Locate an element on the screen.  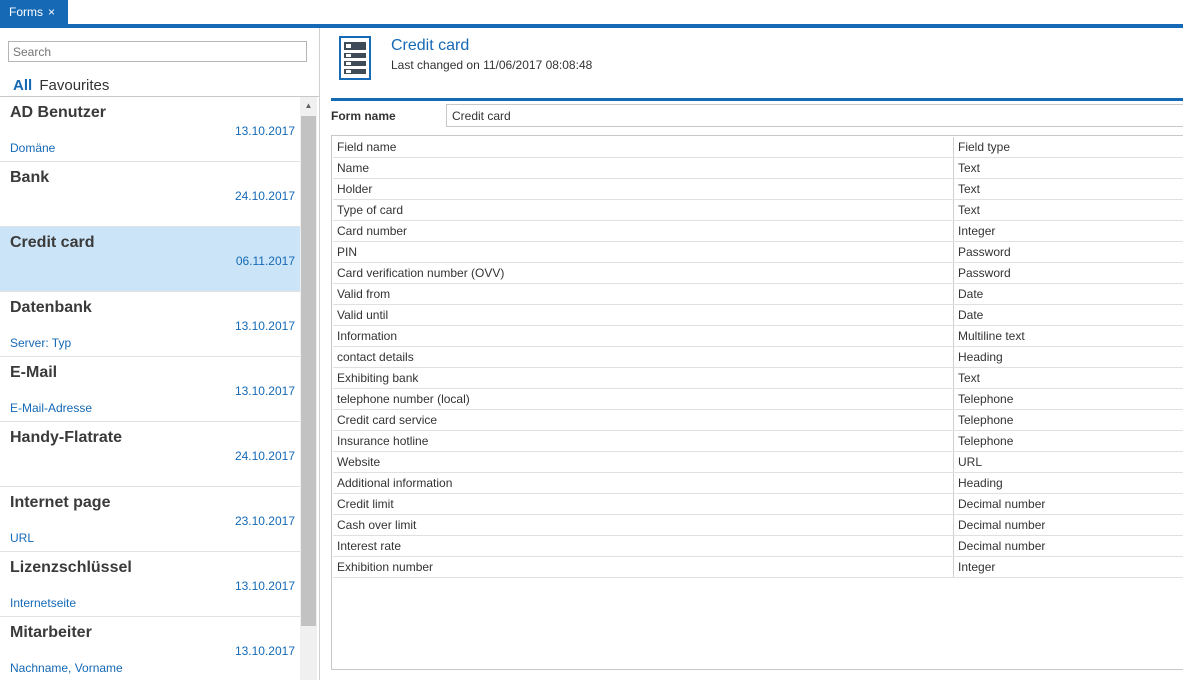
field-name-cell: Holder is located at coordinates (643, 189).